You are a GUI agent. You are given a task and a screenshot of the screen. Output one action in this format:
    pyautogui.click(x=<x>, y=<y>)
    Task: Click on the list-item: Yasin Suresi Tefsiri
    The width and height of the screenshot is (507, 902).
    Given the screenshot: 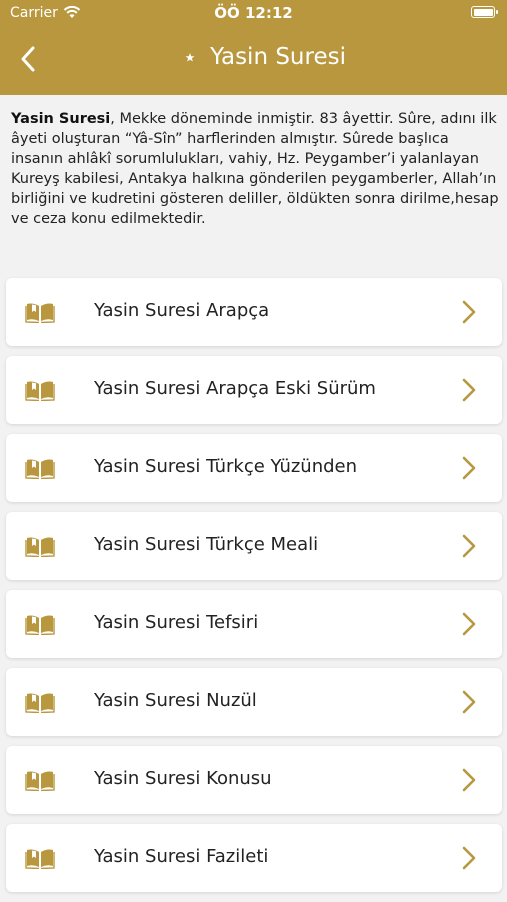 What is the action you would take?
    pyautogui.click(x=254, y=624)
    